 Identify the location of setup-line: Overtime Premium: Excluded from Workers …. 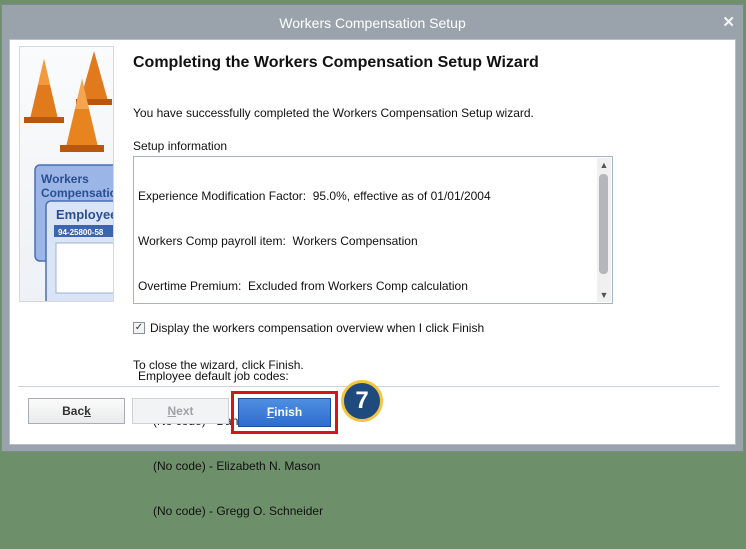
(303, 286).